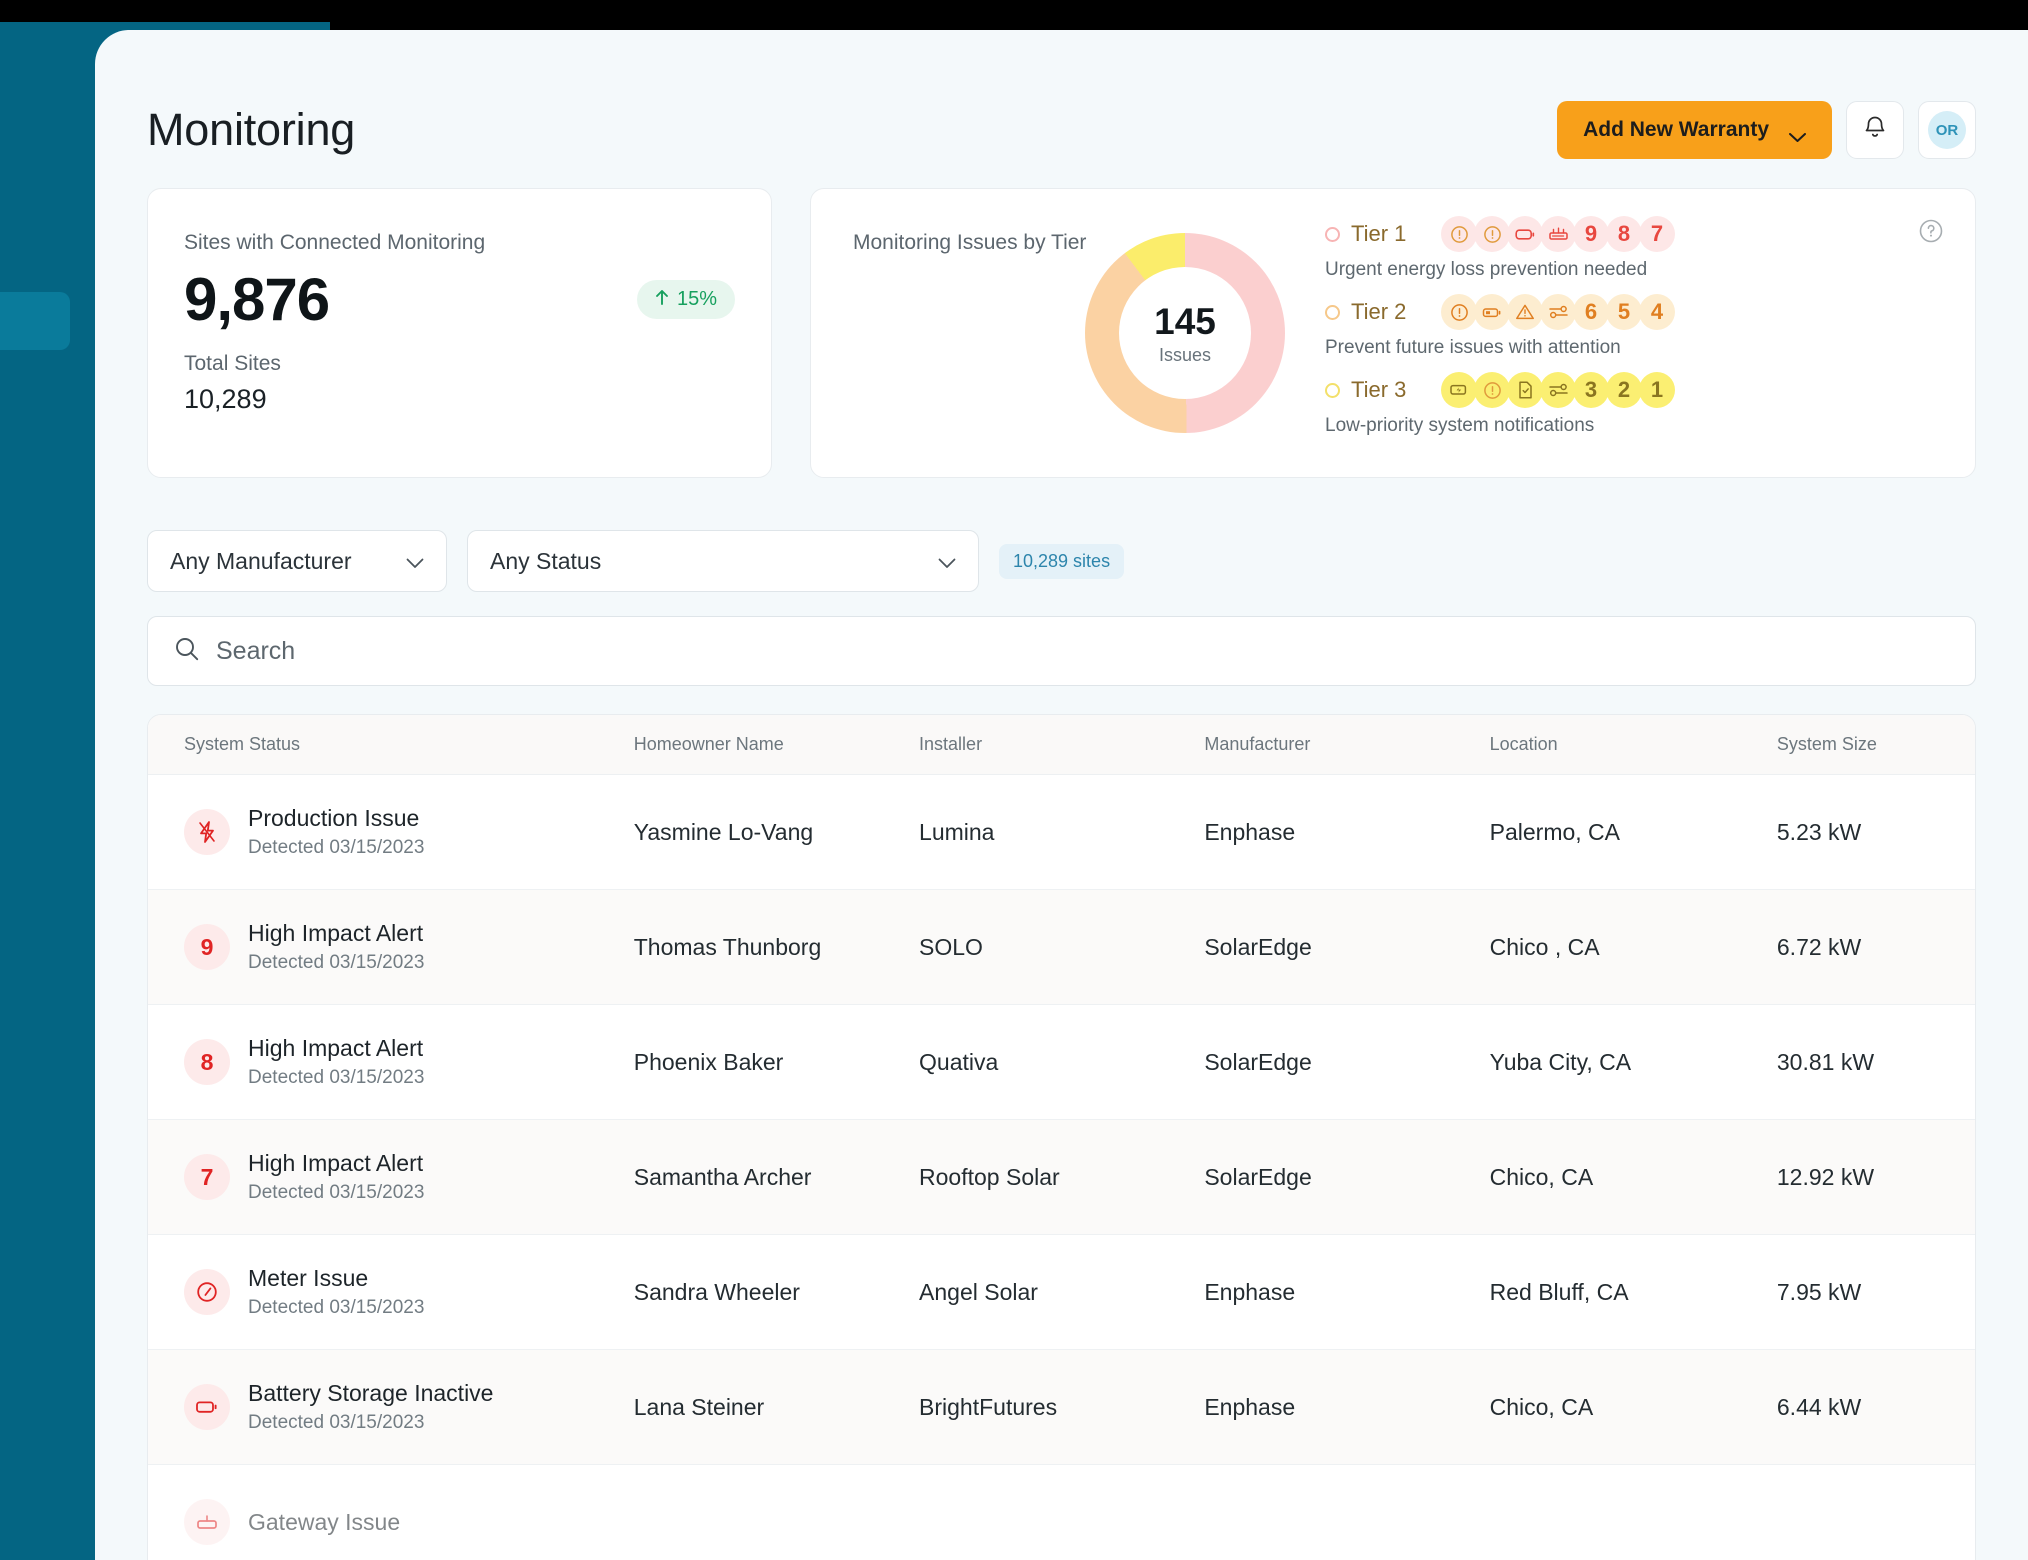 This screenshot has height=1560, width=2028. What do you see at coordinates (662, 299) in the screenshot?
I see `arrow-up-icon` at bounding box center [662, 299].